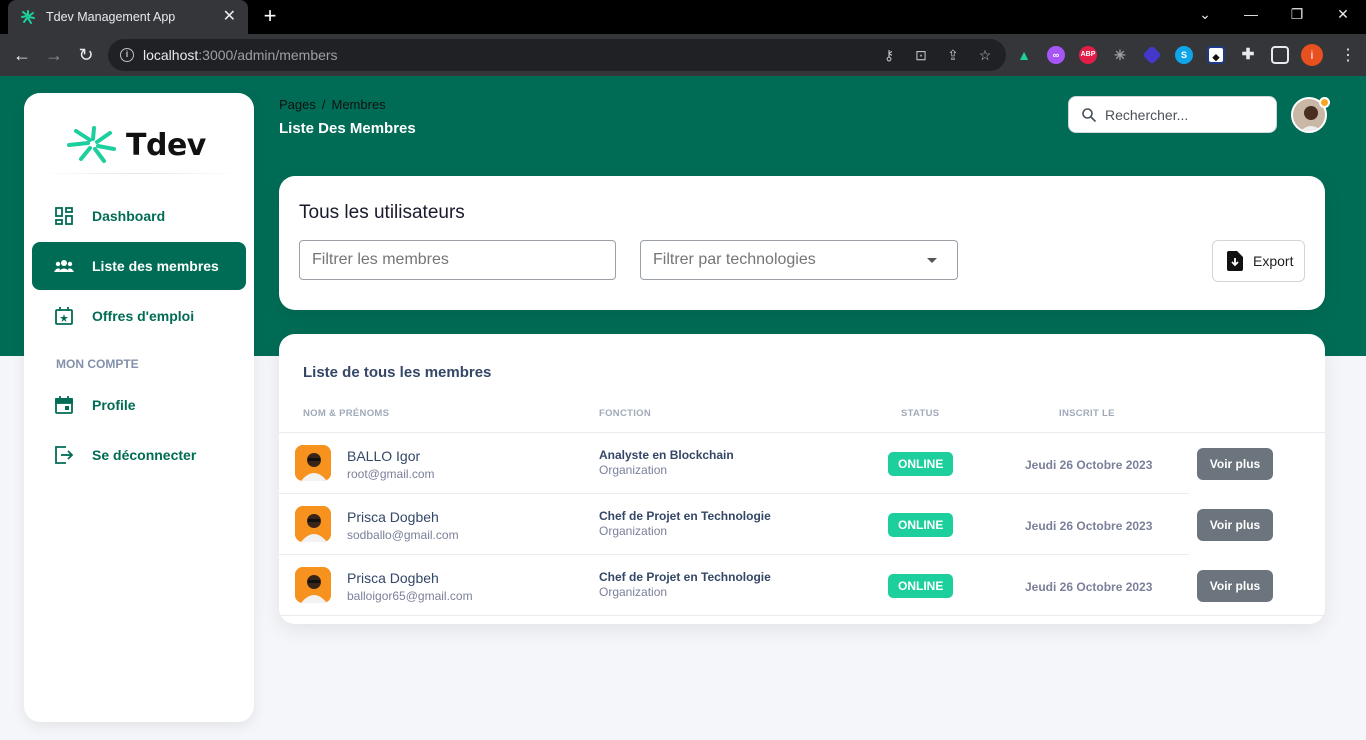 This screenshot has width=1366, height=740. I want to click on caret-down-icon, so click(932, 260).